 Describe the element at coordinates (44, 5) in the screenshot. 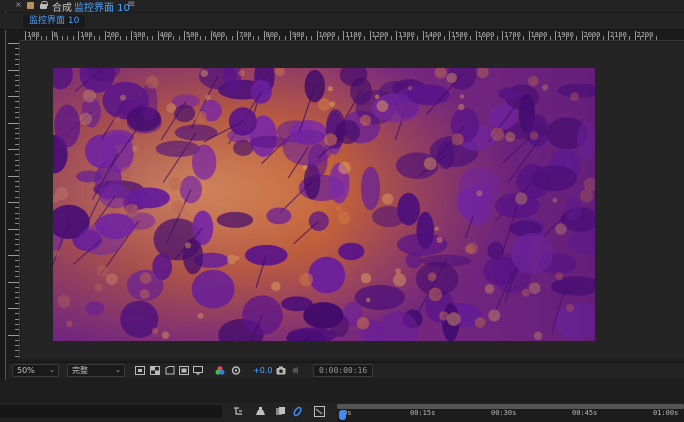

I see `lock-icon` at that location.